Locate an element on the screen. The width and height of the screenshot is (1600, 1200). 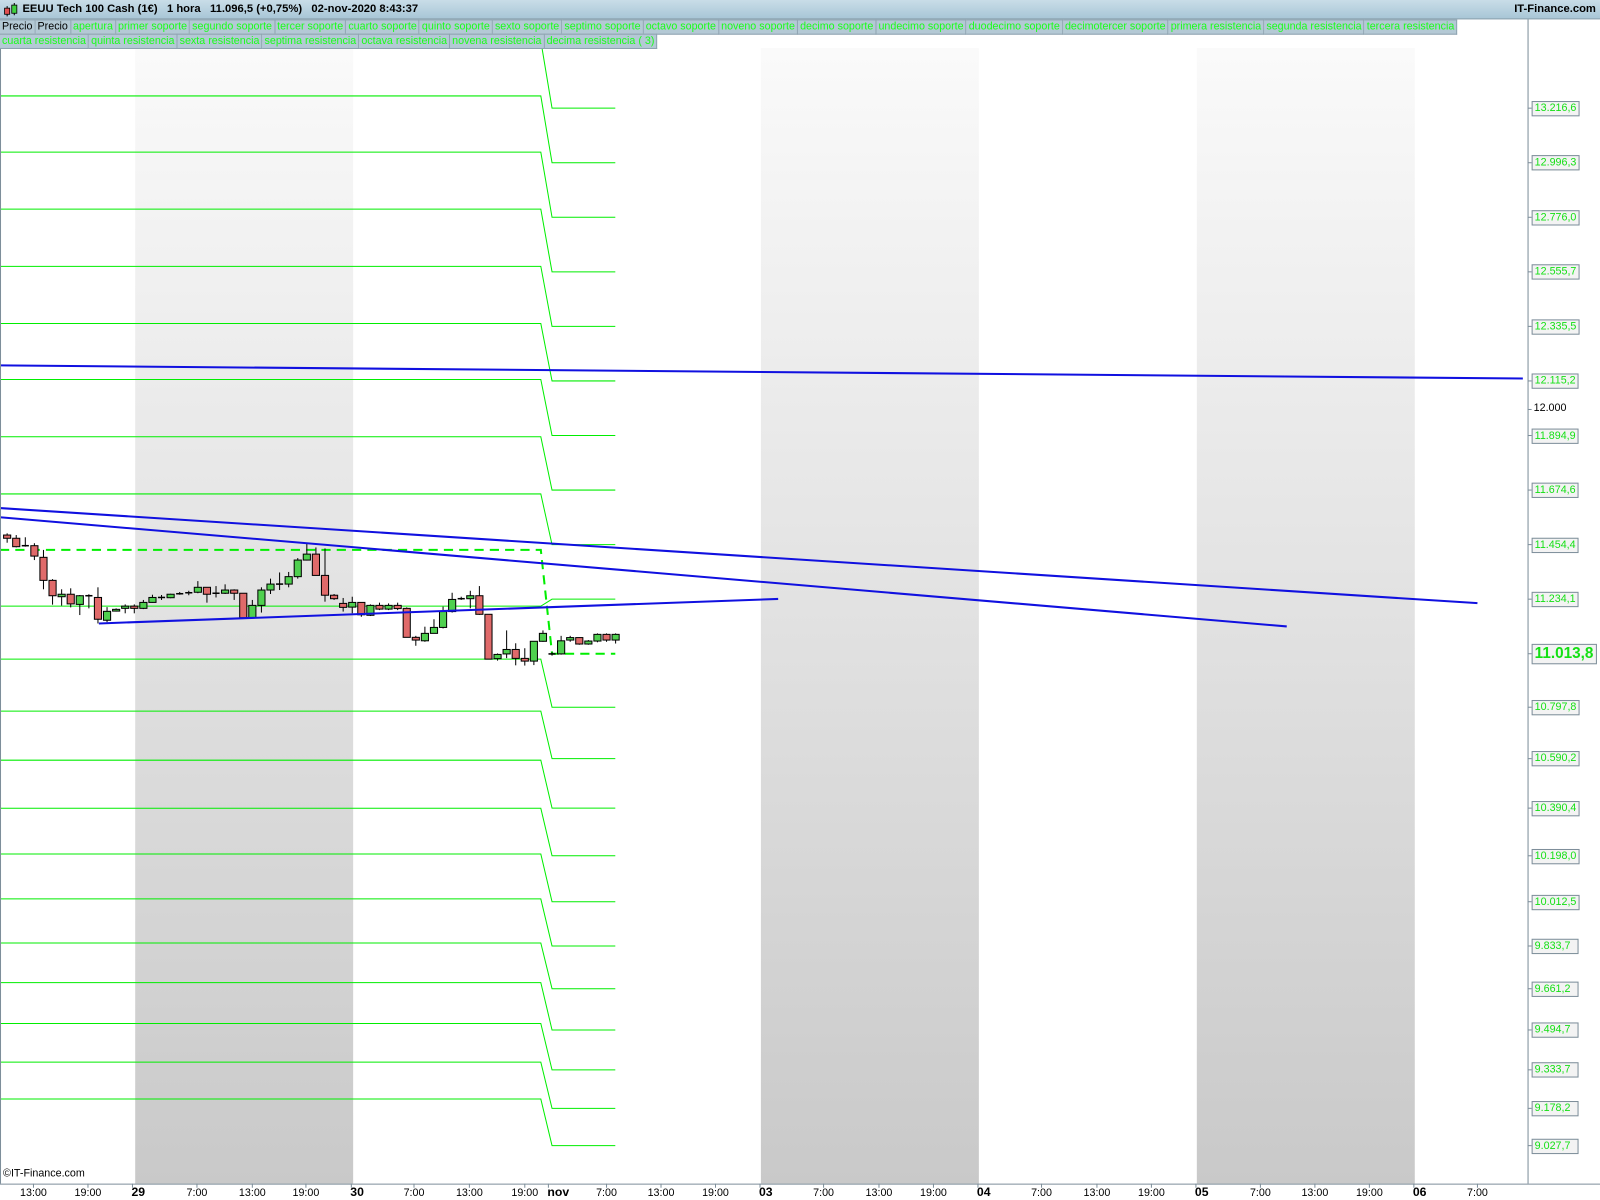
legend-item-decimo-soporte: decimo soporte is located at coordinates (837, 27).